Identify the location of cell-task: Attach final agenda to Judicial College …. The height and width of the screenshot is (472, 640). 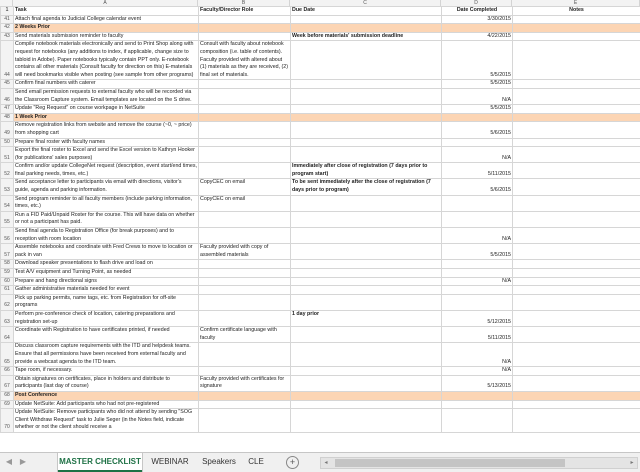
(106, 19).